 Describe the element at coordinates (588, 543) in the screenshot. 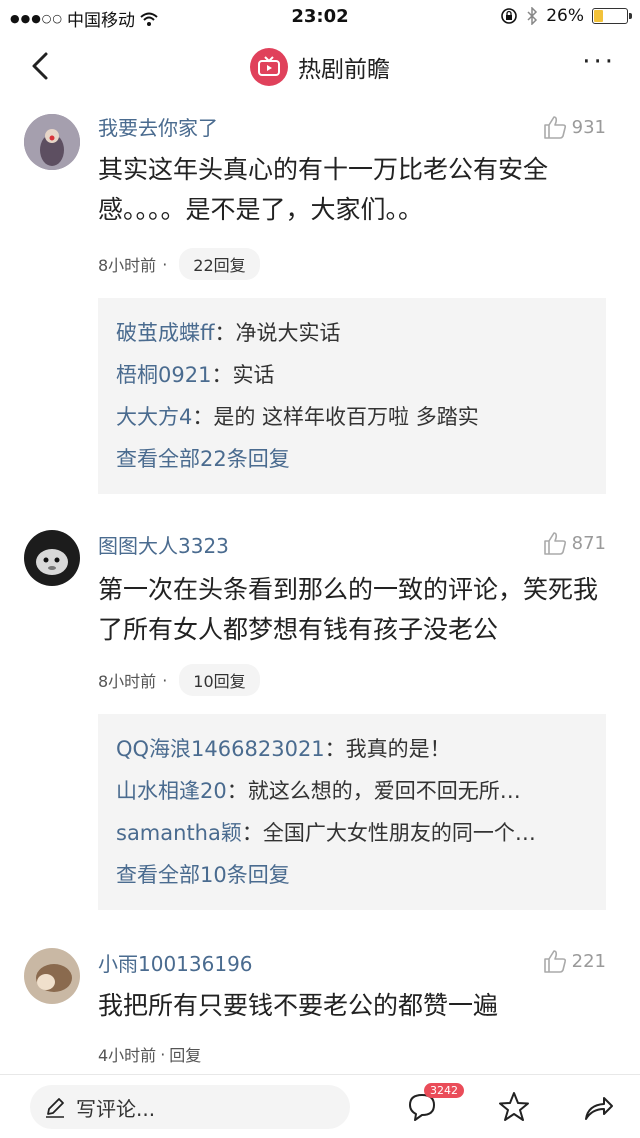

I see `like-count: 871` at that location.